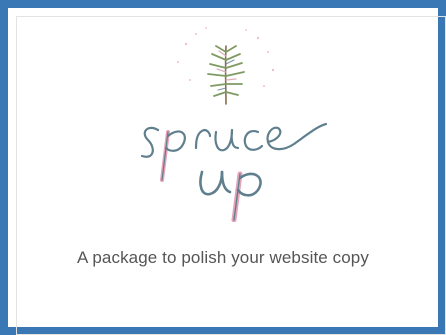 The image size is (446, 335). I want to click on spruce-wordmark, so click(234, 152).